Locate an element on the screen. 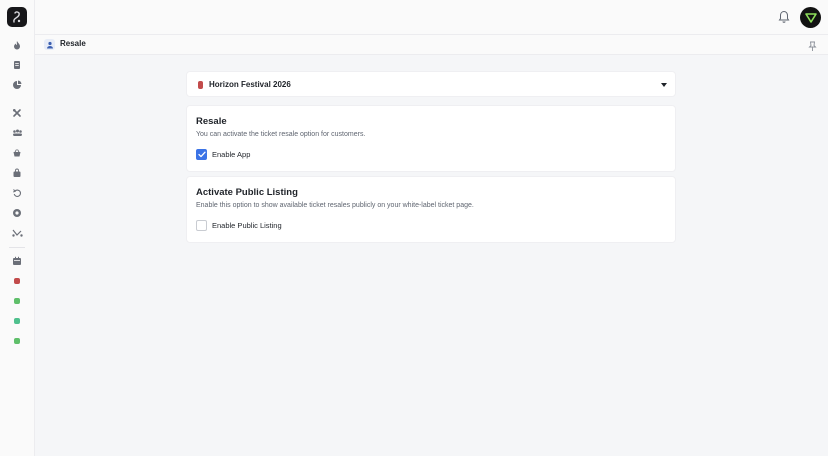 The image size is (828, 456). notification-bell-icon is located at coordinates (784, 17).